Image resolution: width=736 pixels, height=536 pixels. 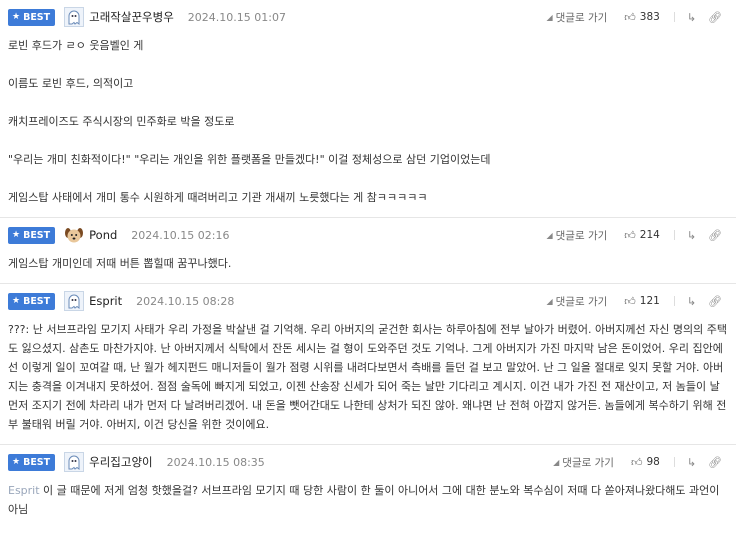 I want to click on upvote-button: 👍︎ 98, so click(x=645, y=462).